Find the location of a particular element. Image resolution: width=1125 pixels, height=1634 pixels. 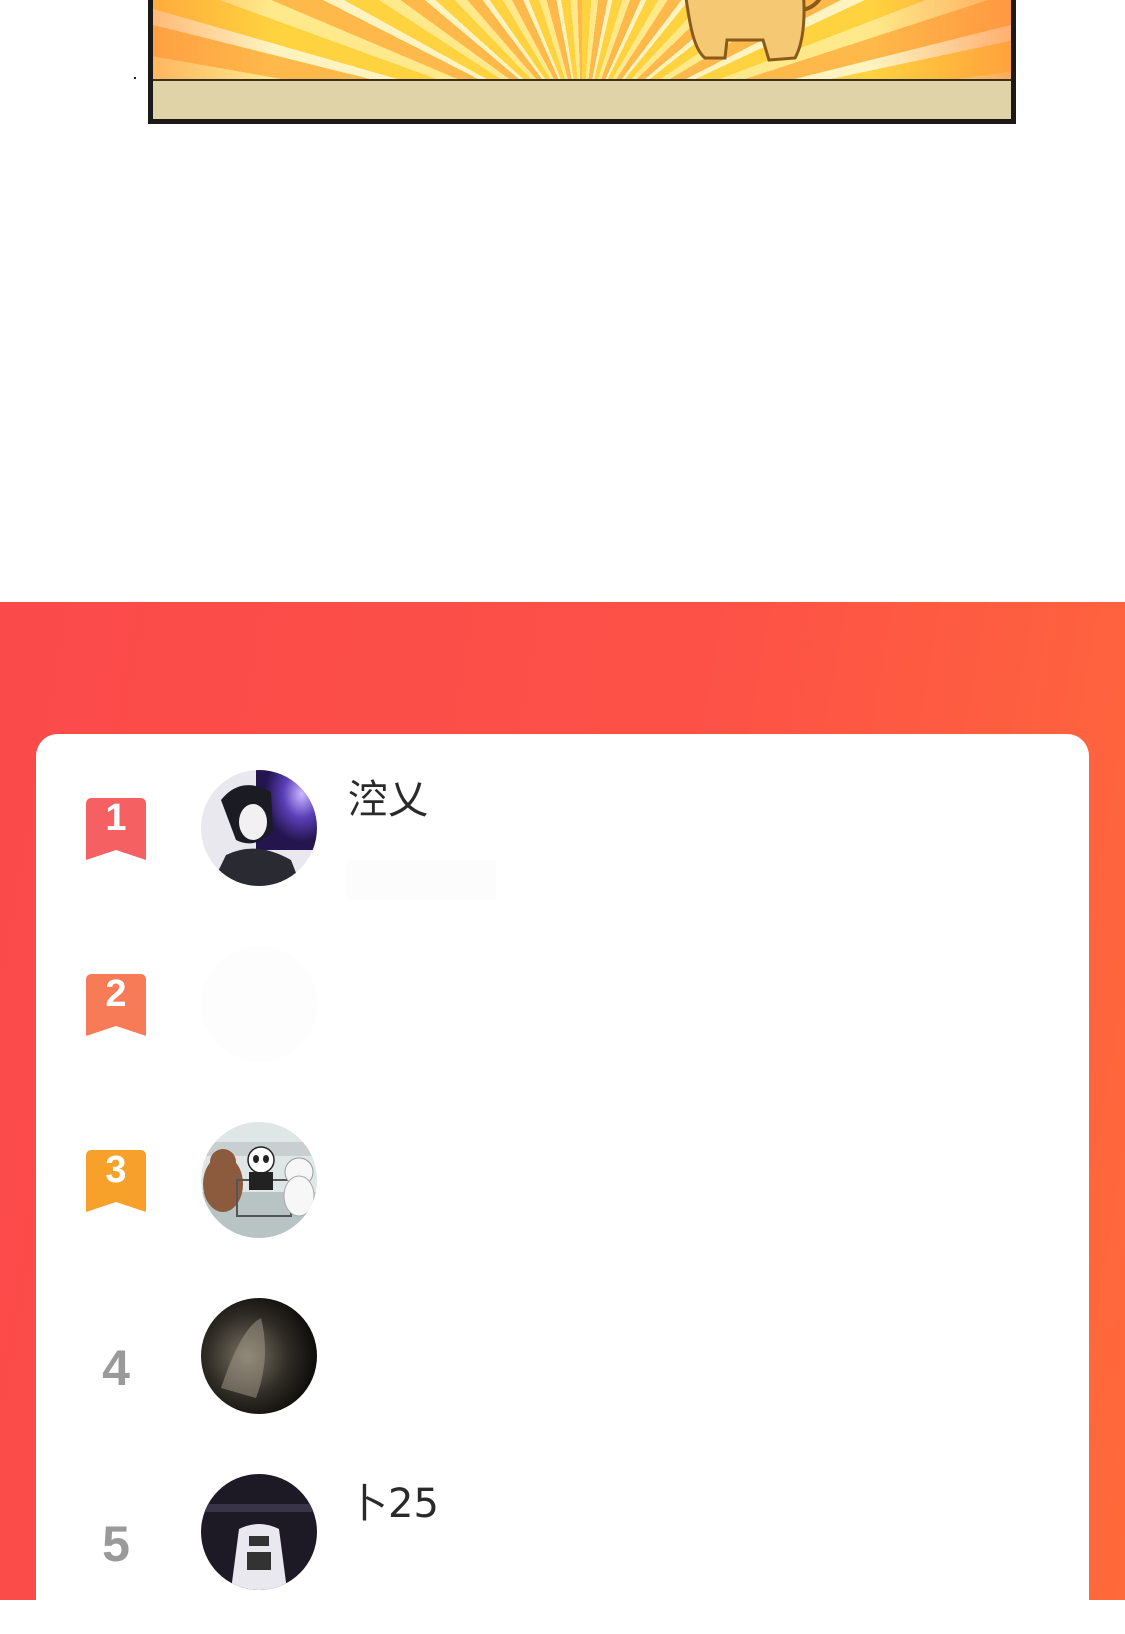

user-name: 卜25 is located at coordinates (393, 1504).